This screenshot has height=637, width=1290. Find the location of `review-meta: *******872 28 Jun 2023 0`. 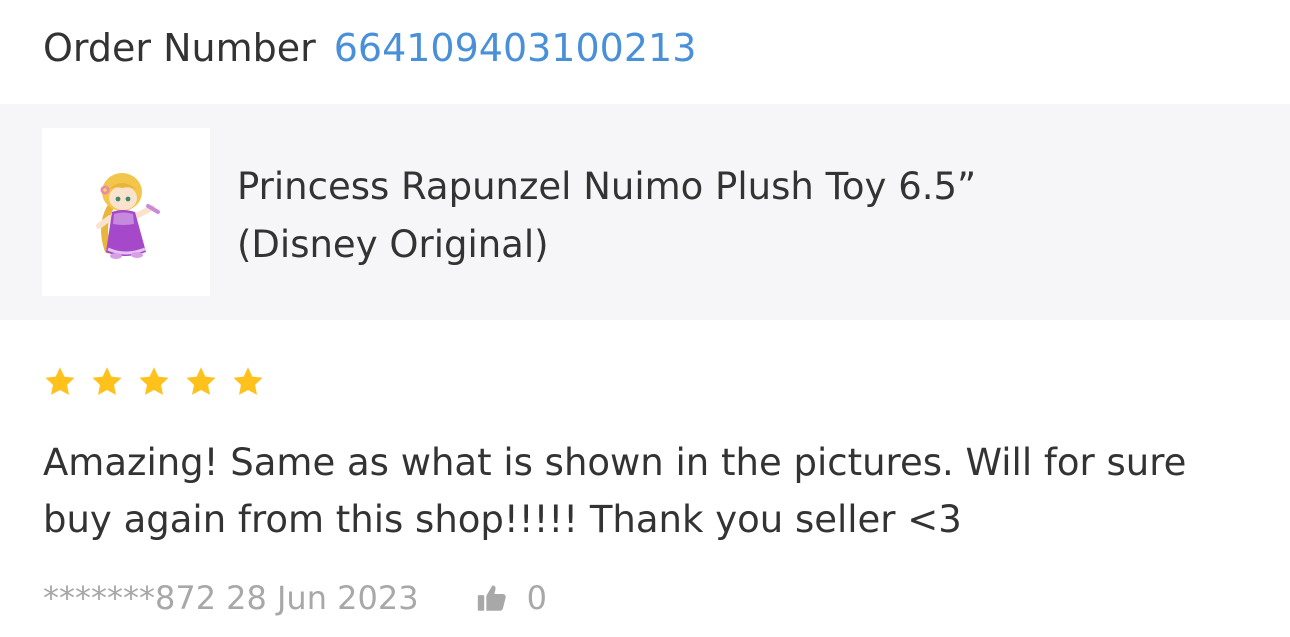

review-meta: *******872 28 Jun 2023 0 is located at coordinates (295, 598).